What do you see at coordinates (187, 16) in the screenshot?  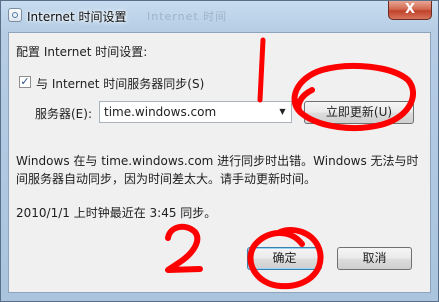 I see `background-window-title: Internet 时间` at bounding box center [187, 16].